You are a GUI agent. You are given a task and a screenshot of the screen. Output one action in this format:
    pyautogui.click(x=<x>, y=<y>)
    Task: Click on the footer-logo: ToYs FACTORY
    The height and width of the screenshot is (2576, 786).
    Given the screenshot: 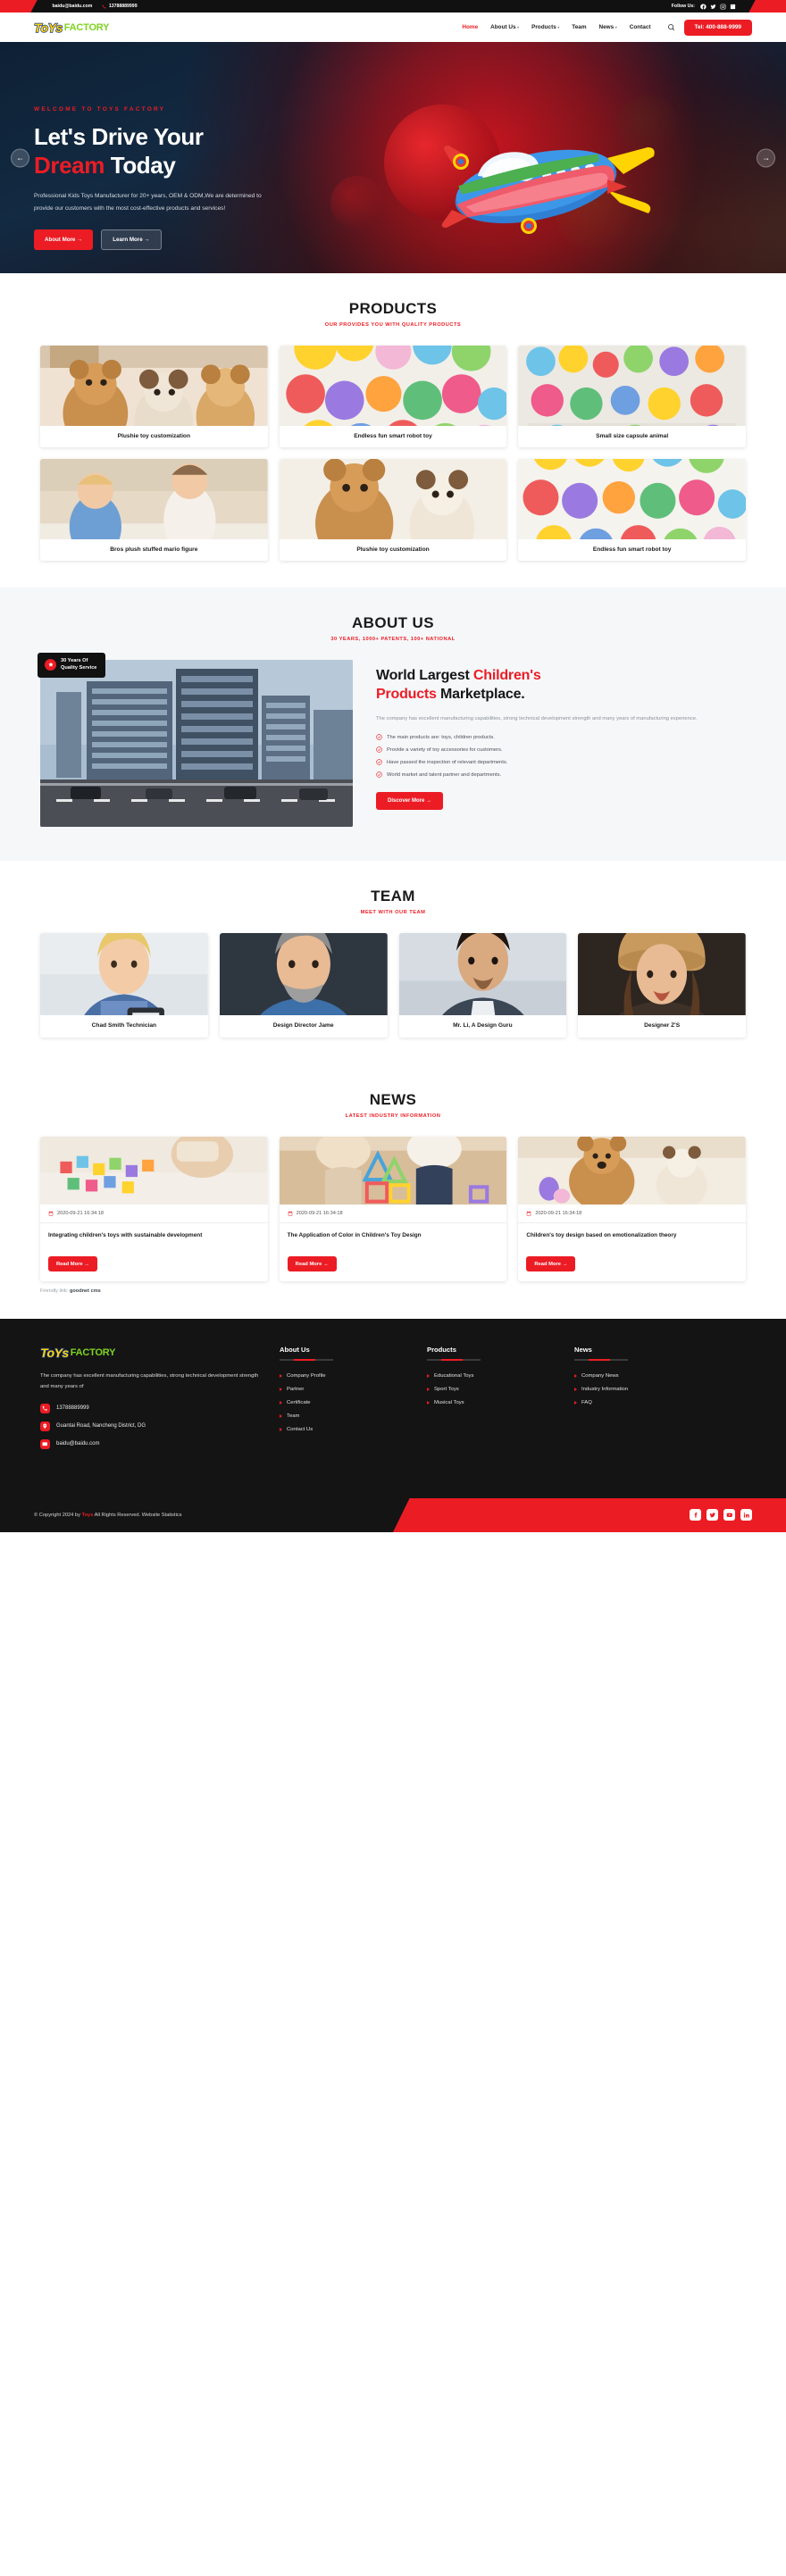 What is the action you would take?
    pyautogui.click(x=150, y=1352)
    